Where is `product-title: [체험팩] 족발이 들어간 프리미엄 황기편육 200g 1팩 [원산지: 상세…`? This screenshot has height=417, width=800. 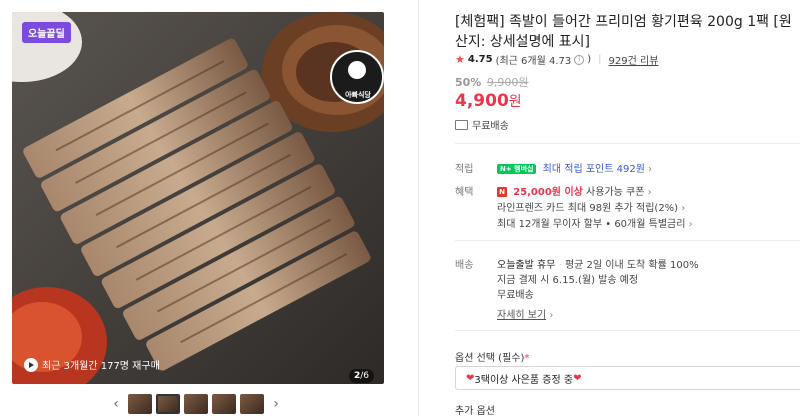
product-title: [체험팩] 족발이 들어간 프리미엄 황기편육 200g 1팩 [원산지: 상세… is located at coordinates (623, 32).